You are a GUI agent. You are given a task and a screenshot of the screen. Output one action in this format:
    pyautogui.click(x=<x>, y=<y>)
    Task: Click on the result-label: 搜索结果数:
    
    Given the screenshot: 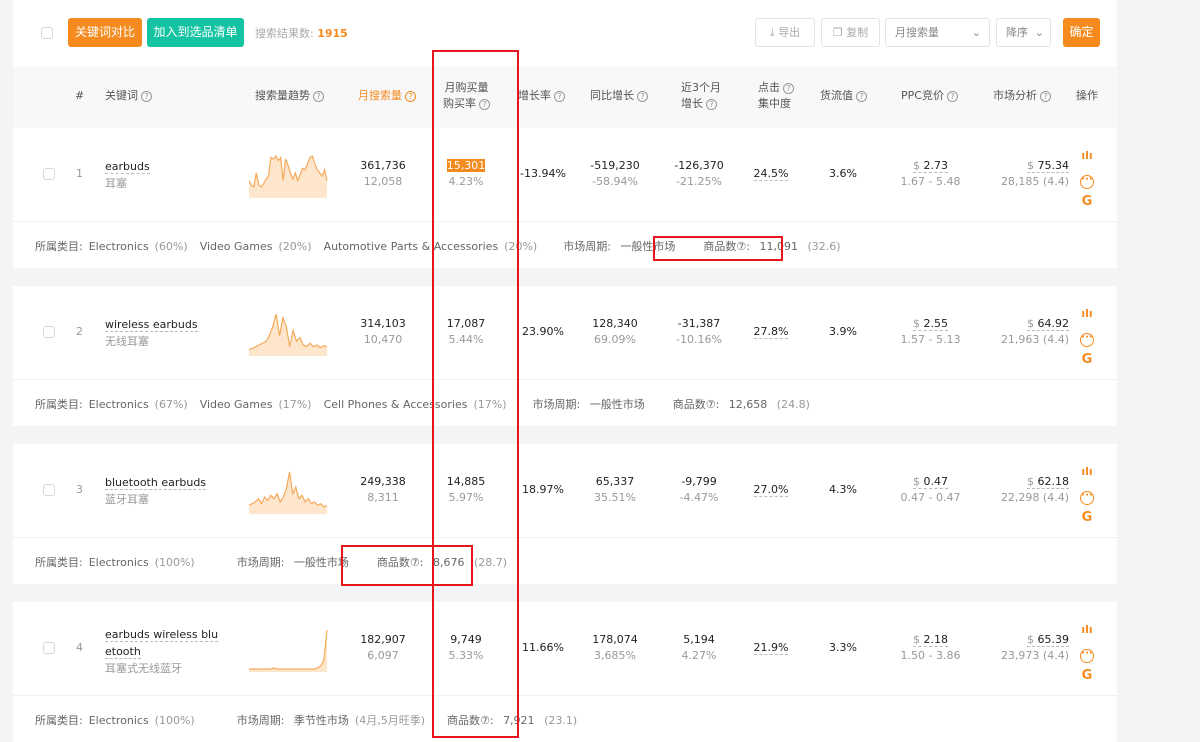 What is the action you would take?
    pyautogui.click(x=286, y=33)
    